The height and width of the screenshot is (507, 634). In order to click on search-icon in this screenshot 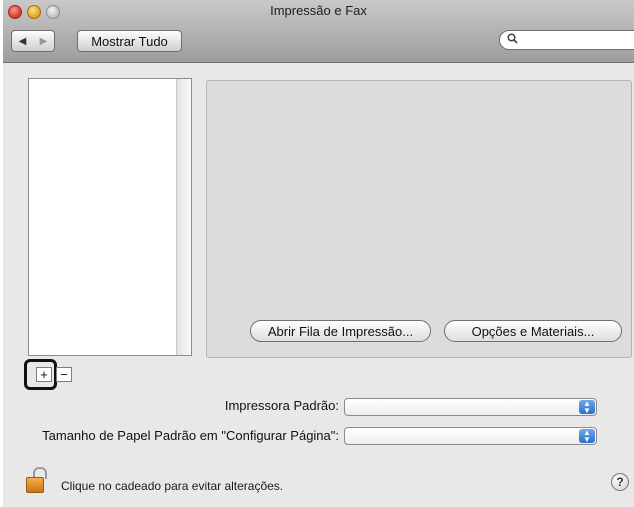, I will do `click(512, 40)`.